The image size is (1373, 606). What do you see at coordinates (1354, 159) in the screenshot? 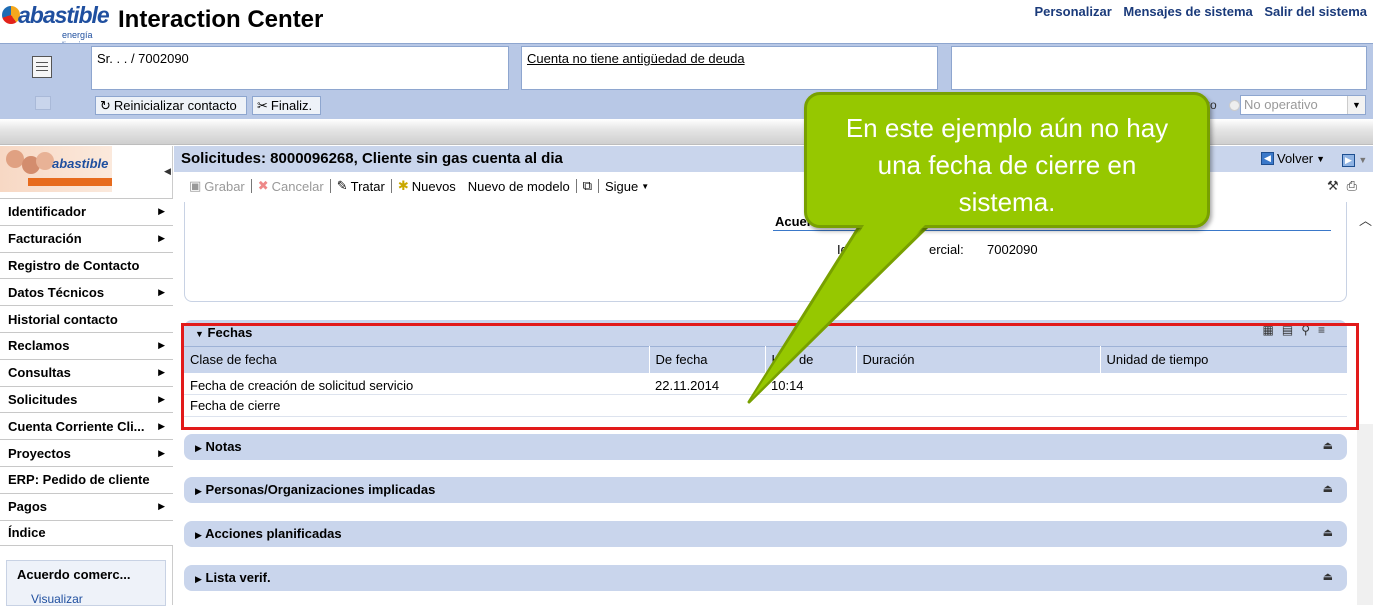
I see `forward-button: ▶ ▼` at bounding box center [1354, 159].